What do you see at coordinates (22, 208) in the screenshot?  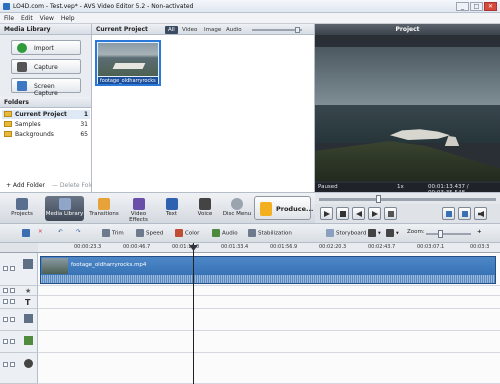 I see `projects-button: Projects` at bounding box center [22, 208].